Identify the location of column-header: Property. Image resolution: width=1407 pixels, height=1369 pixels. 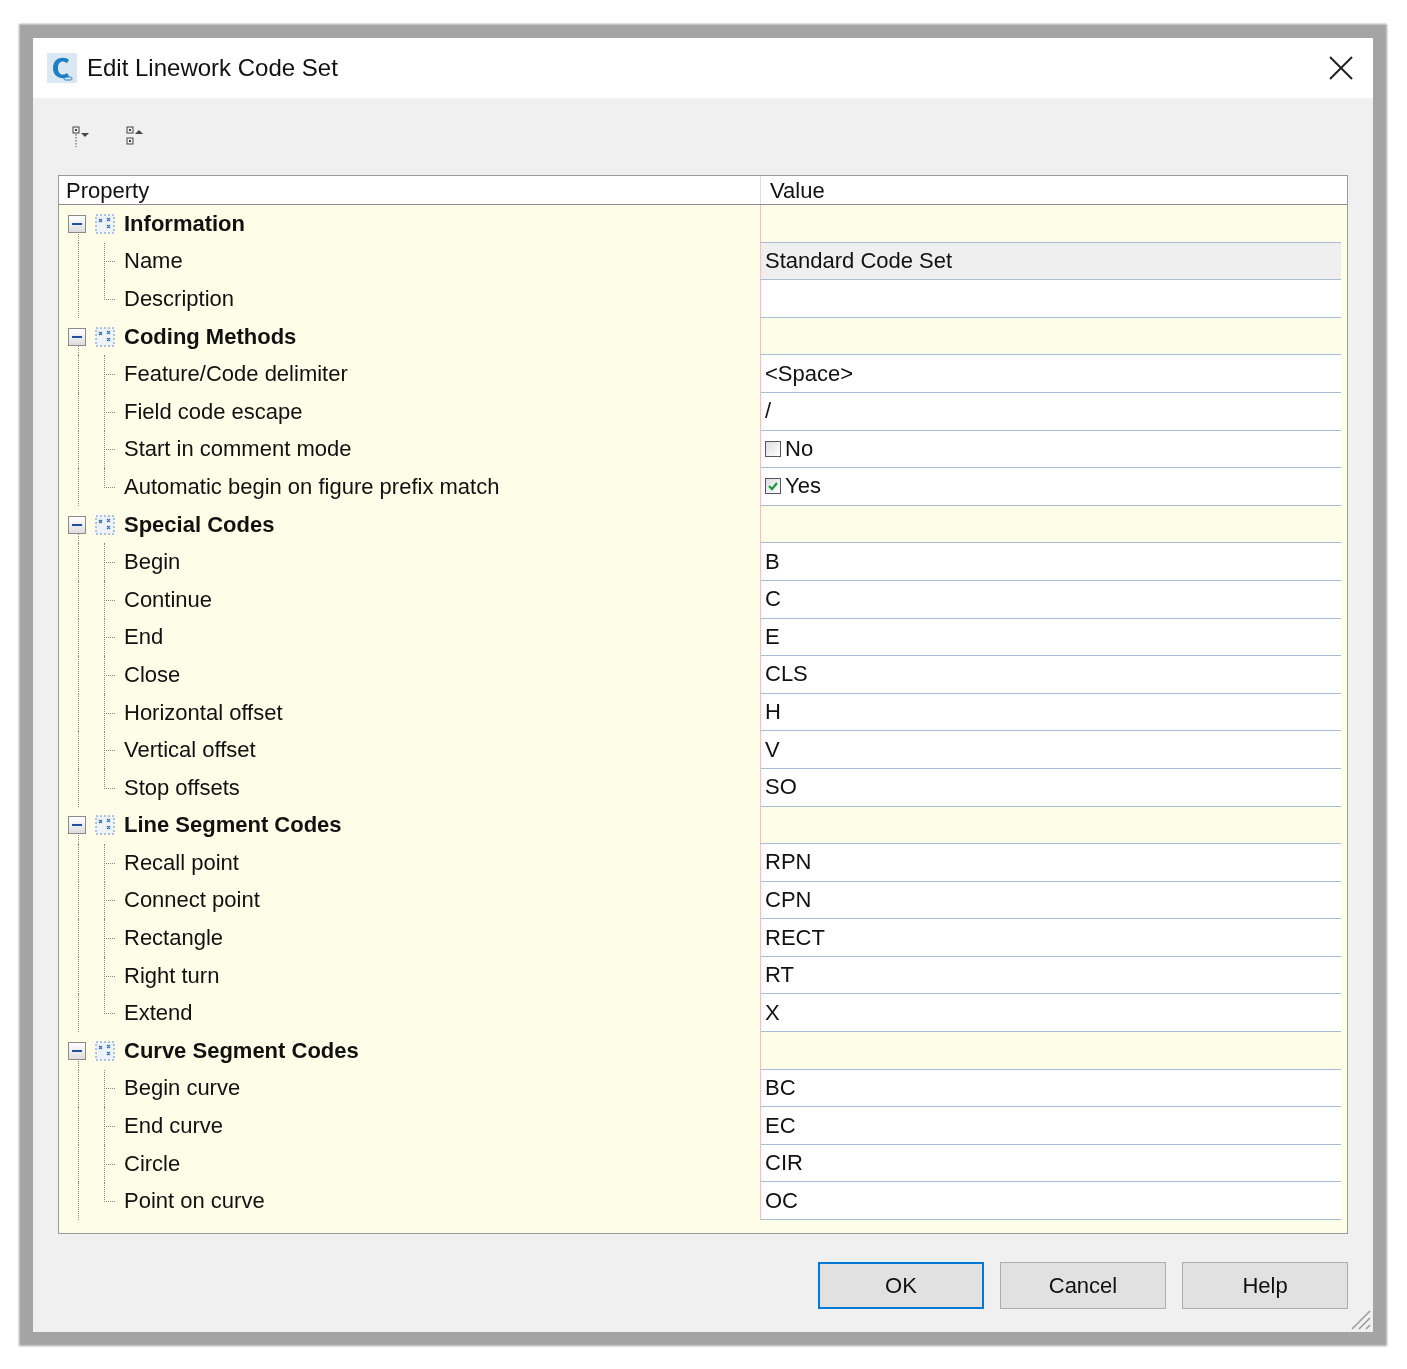
(410, 190).